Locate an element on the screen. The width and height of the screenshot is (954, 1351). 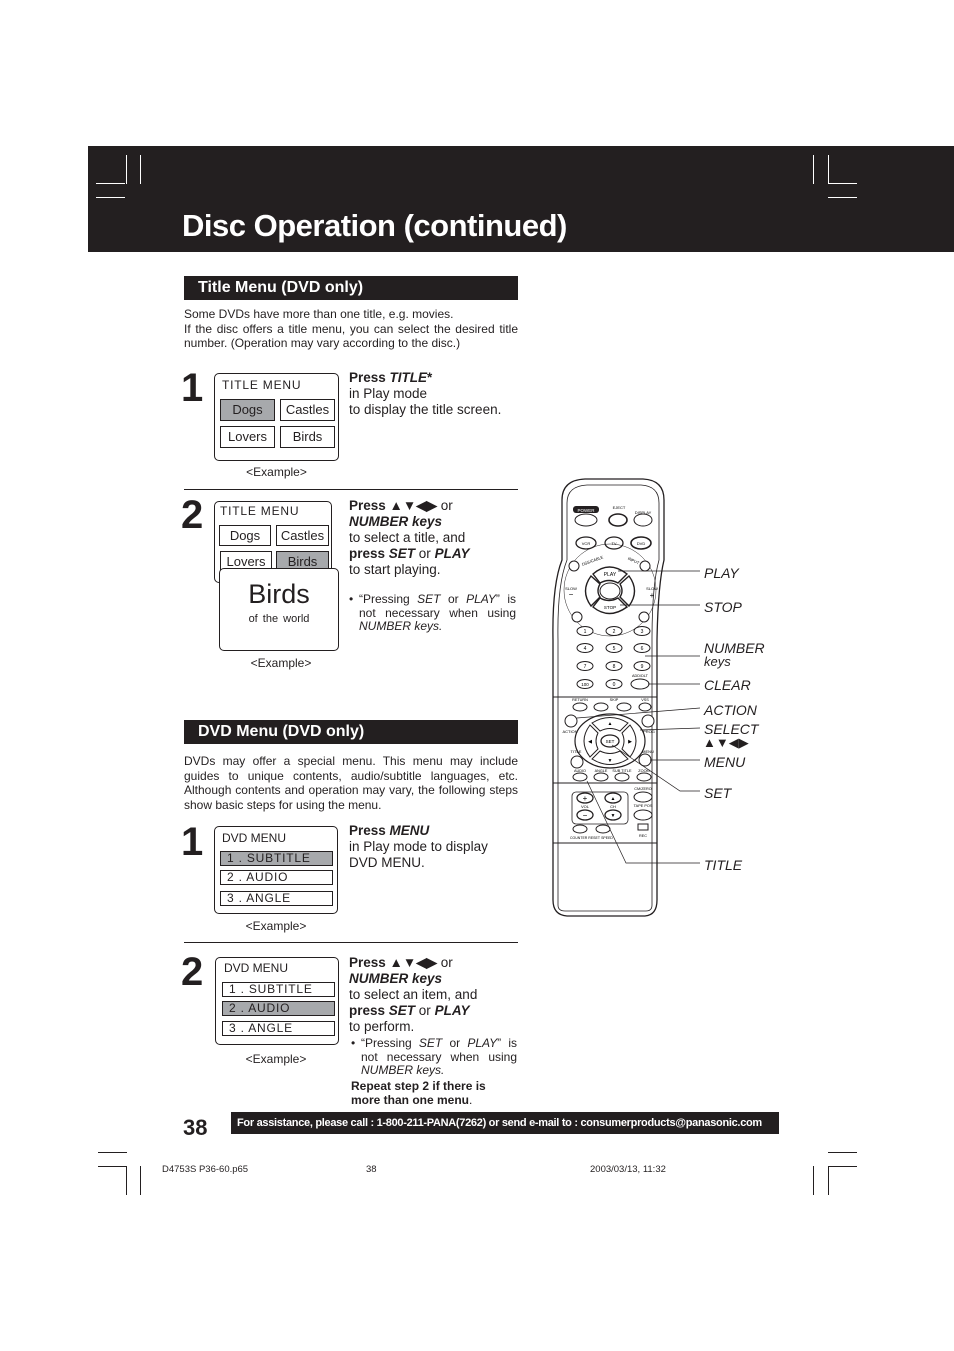
eject-button is located at coordinates (618, 520).